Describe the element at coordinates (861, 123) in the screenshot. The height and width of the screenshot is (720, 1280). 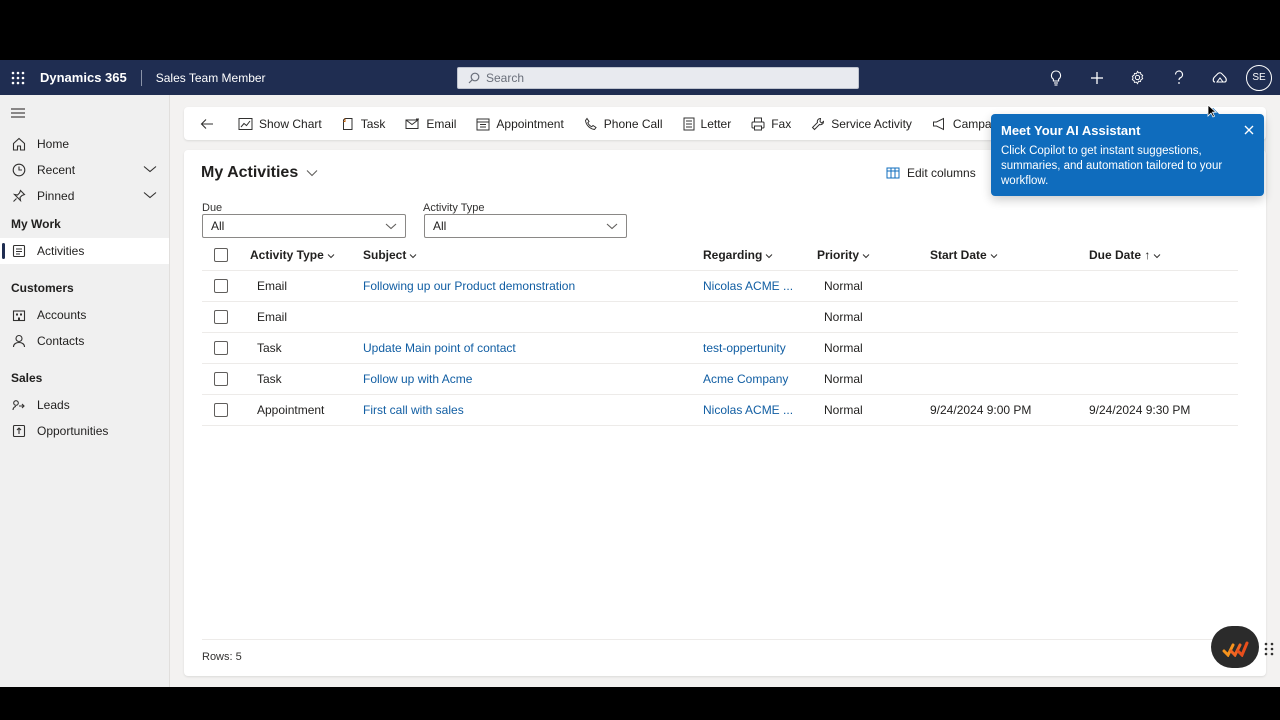
I see `new-service-activity-button: Service Activity` at that location.